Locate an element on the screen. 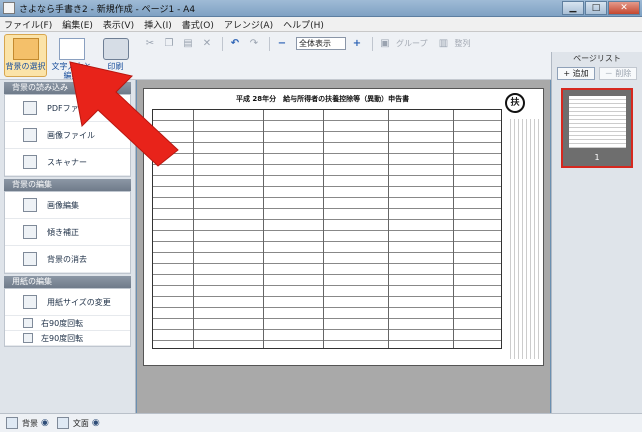 The image size is (642, 432). resize-icon is located at coordinates (30, 302).